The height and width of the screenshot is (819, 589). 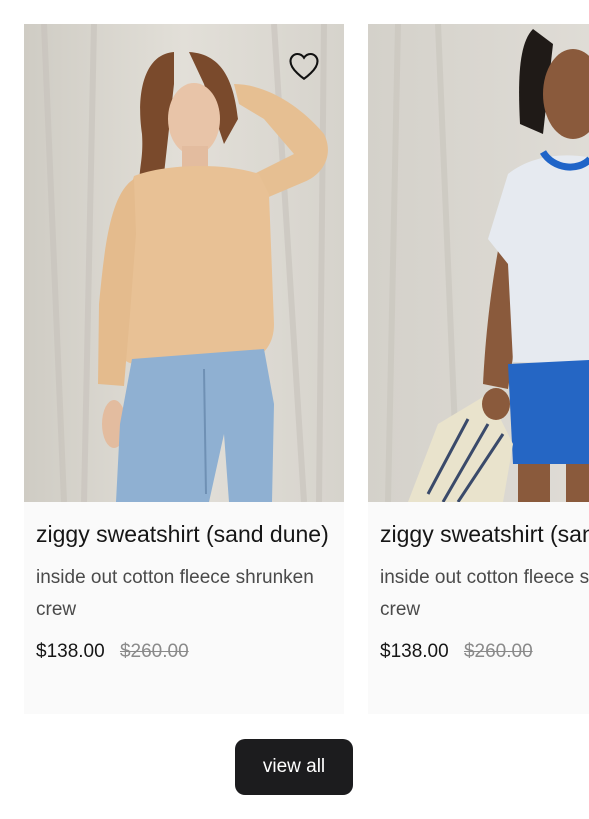 What do you see at coordinates (294, 767) in the screenshot?
I see `view-all-button: view all` at bounding box center [294, 767].